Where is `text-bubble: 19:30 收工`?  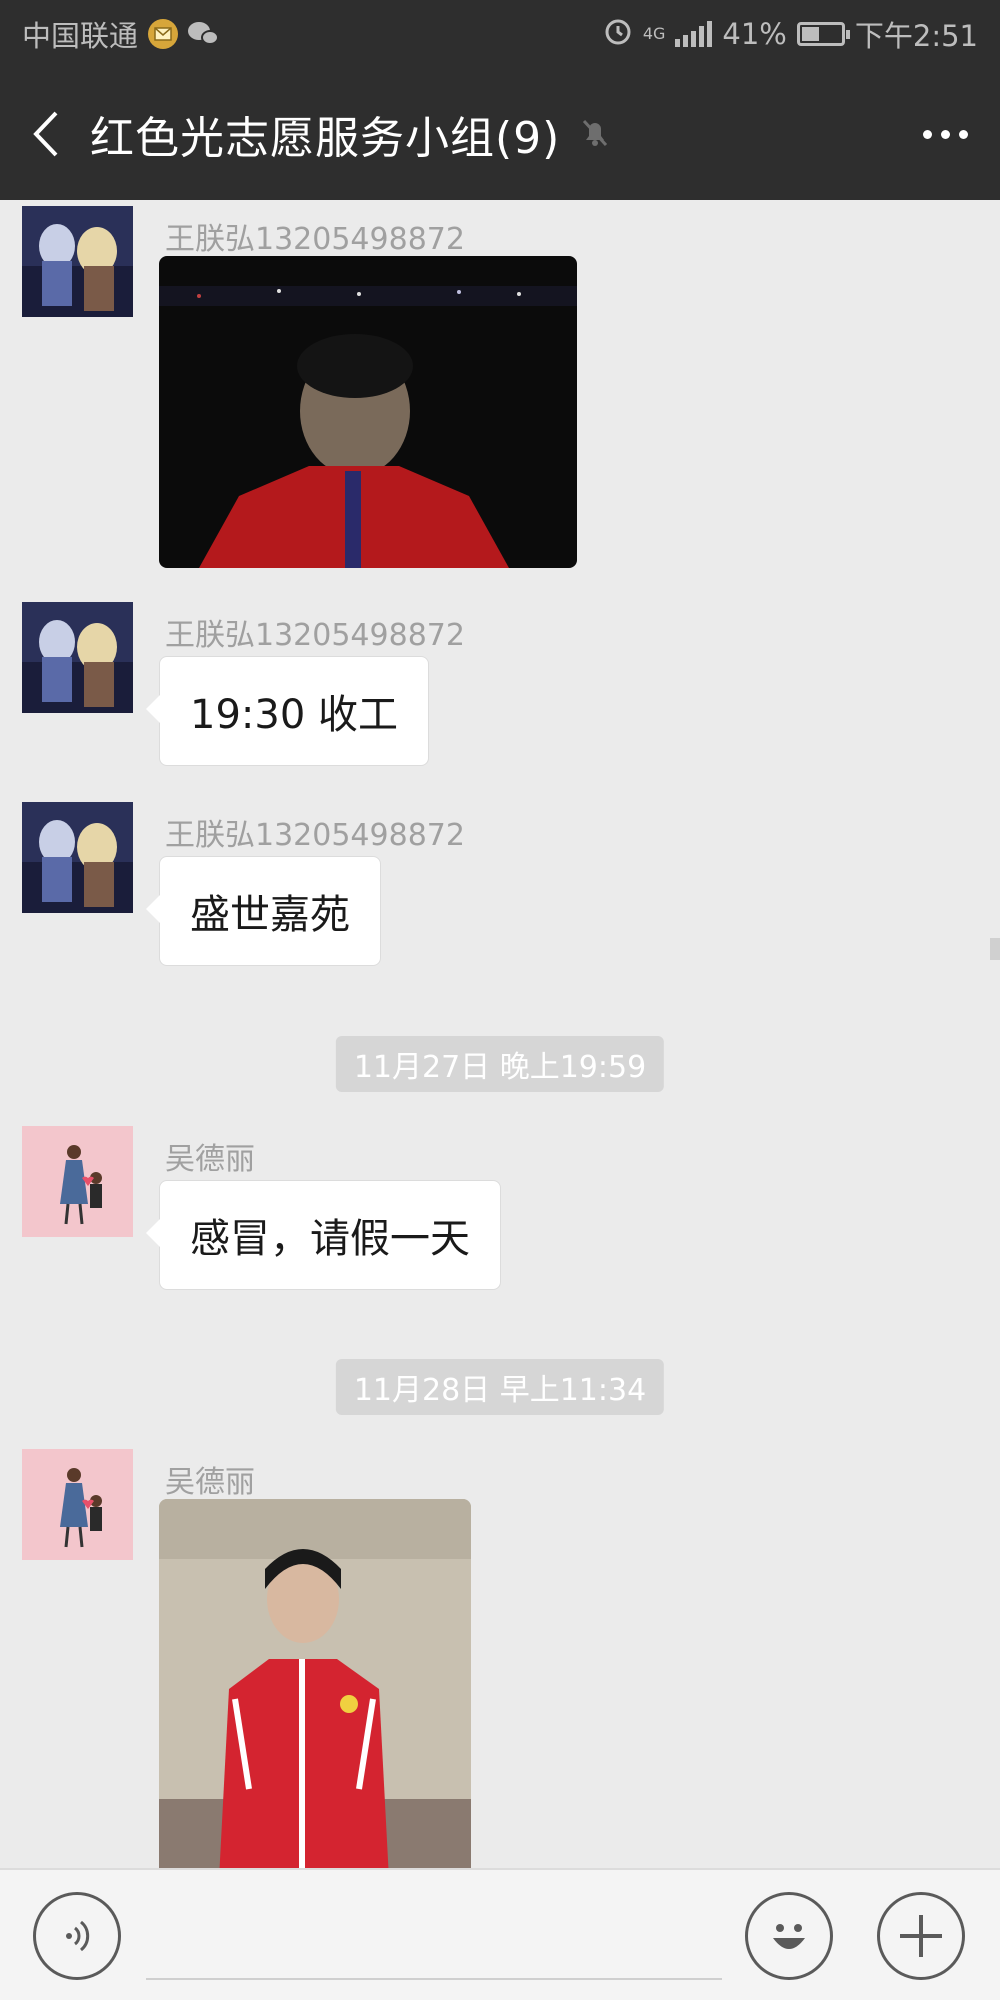 text-bubble: 19:30 收工 is located at coordinates (287, 711).